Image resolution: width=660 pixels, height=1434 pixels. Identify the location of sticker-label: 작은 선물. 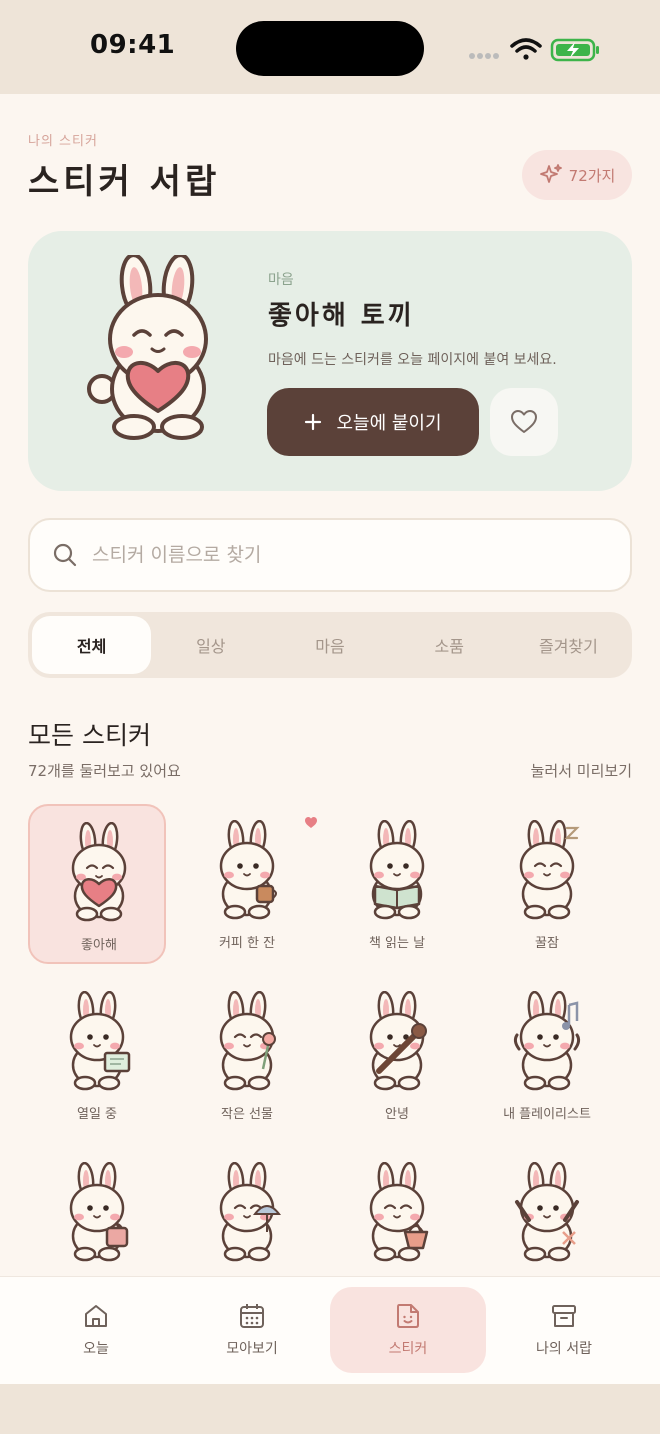
(247, 1114).